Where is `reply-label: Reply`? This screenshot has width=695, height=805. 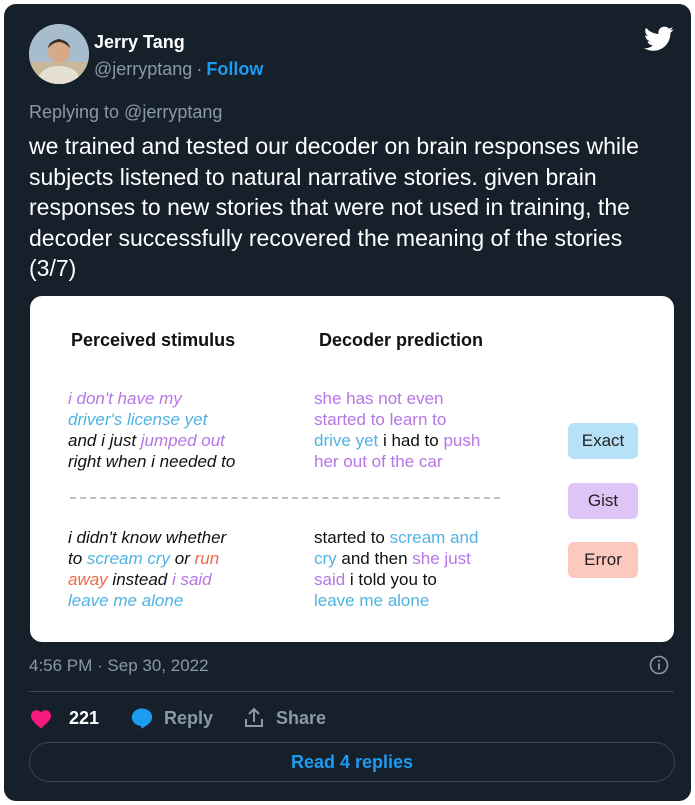 reply-label: Reply is located at coordinates (189, 717).